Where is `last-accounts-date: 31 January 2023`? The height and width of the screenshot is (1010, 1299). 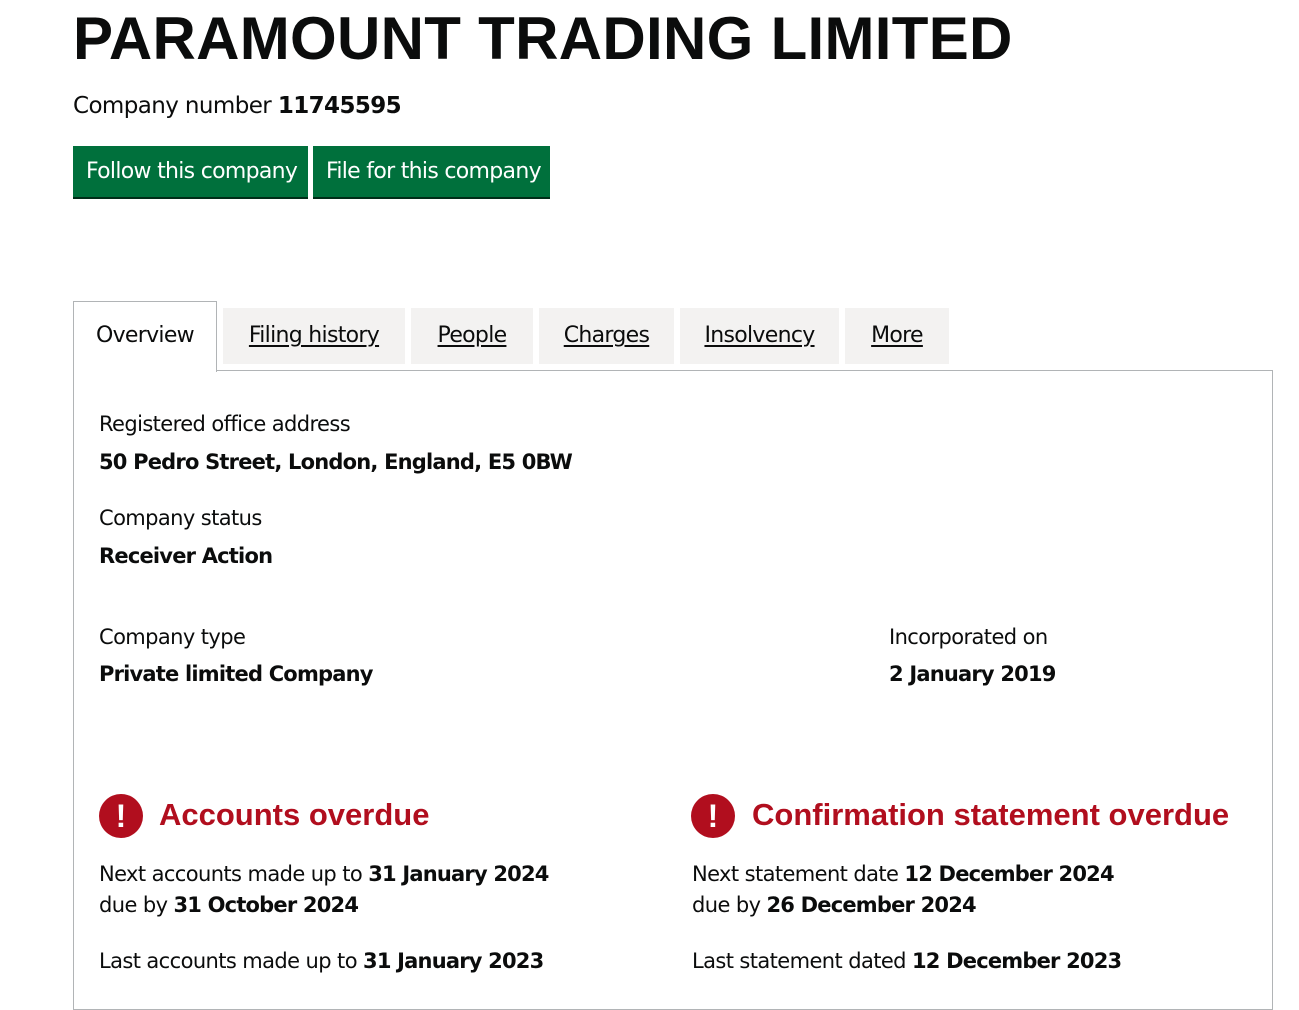
last-accounts-date: 31 January 2023 is located at coordinates (453, 961).